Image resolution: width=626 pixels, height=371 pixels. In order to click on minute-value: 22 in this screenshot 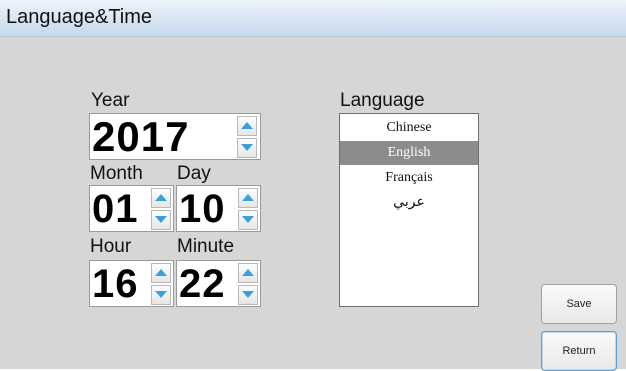, I will do `click(202, 284)`.